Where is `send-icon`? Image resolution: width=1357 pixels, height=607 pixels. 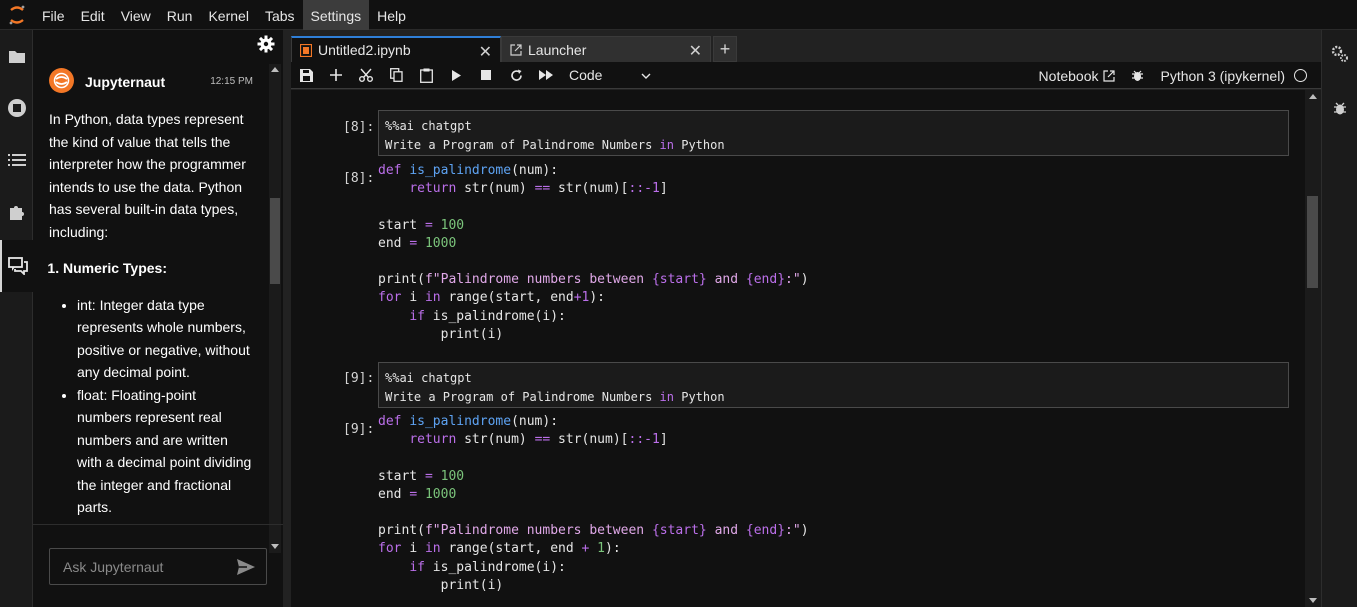 send-icon is located at coordinates (246, 567).